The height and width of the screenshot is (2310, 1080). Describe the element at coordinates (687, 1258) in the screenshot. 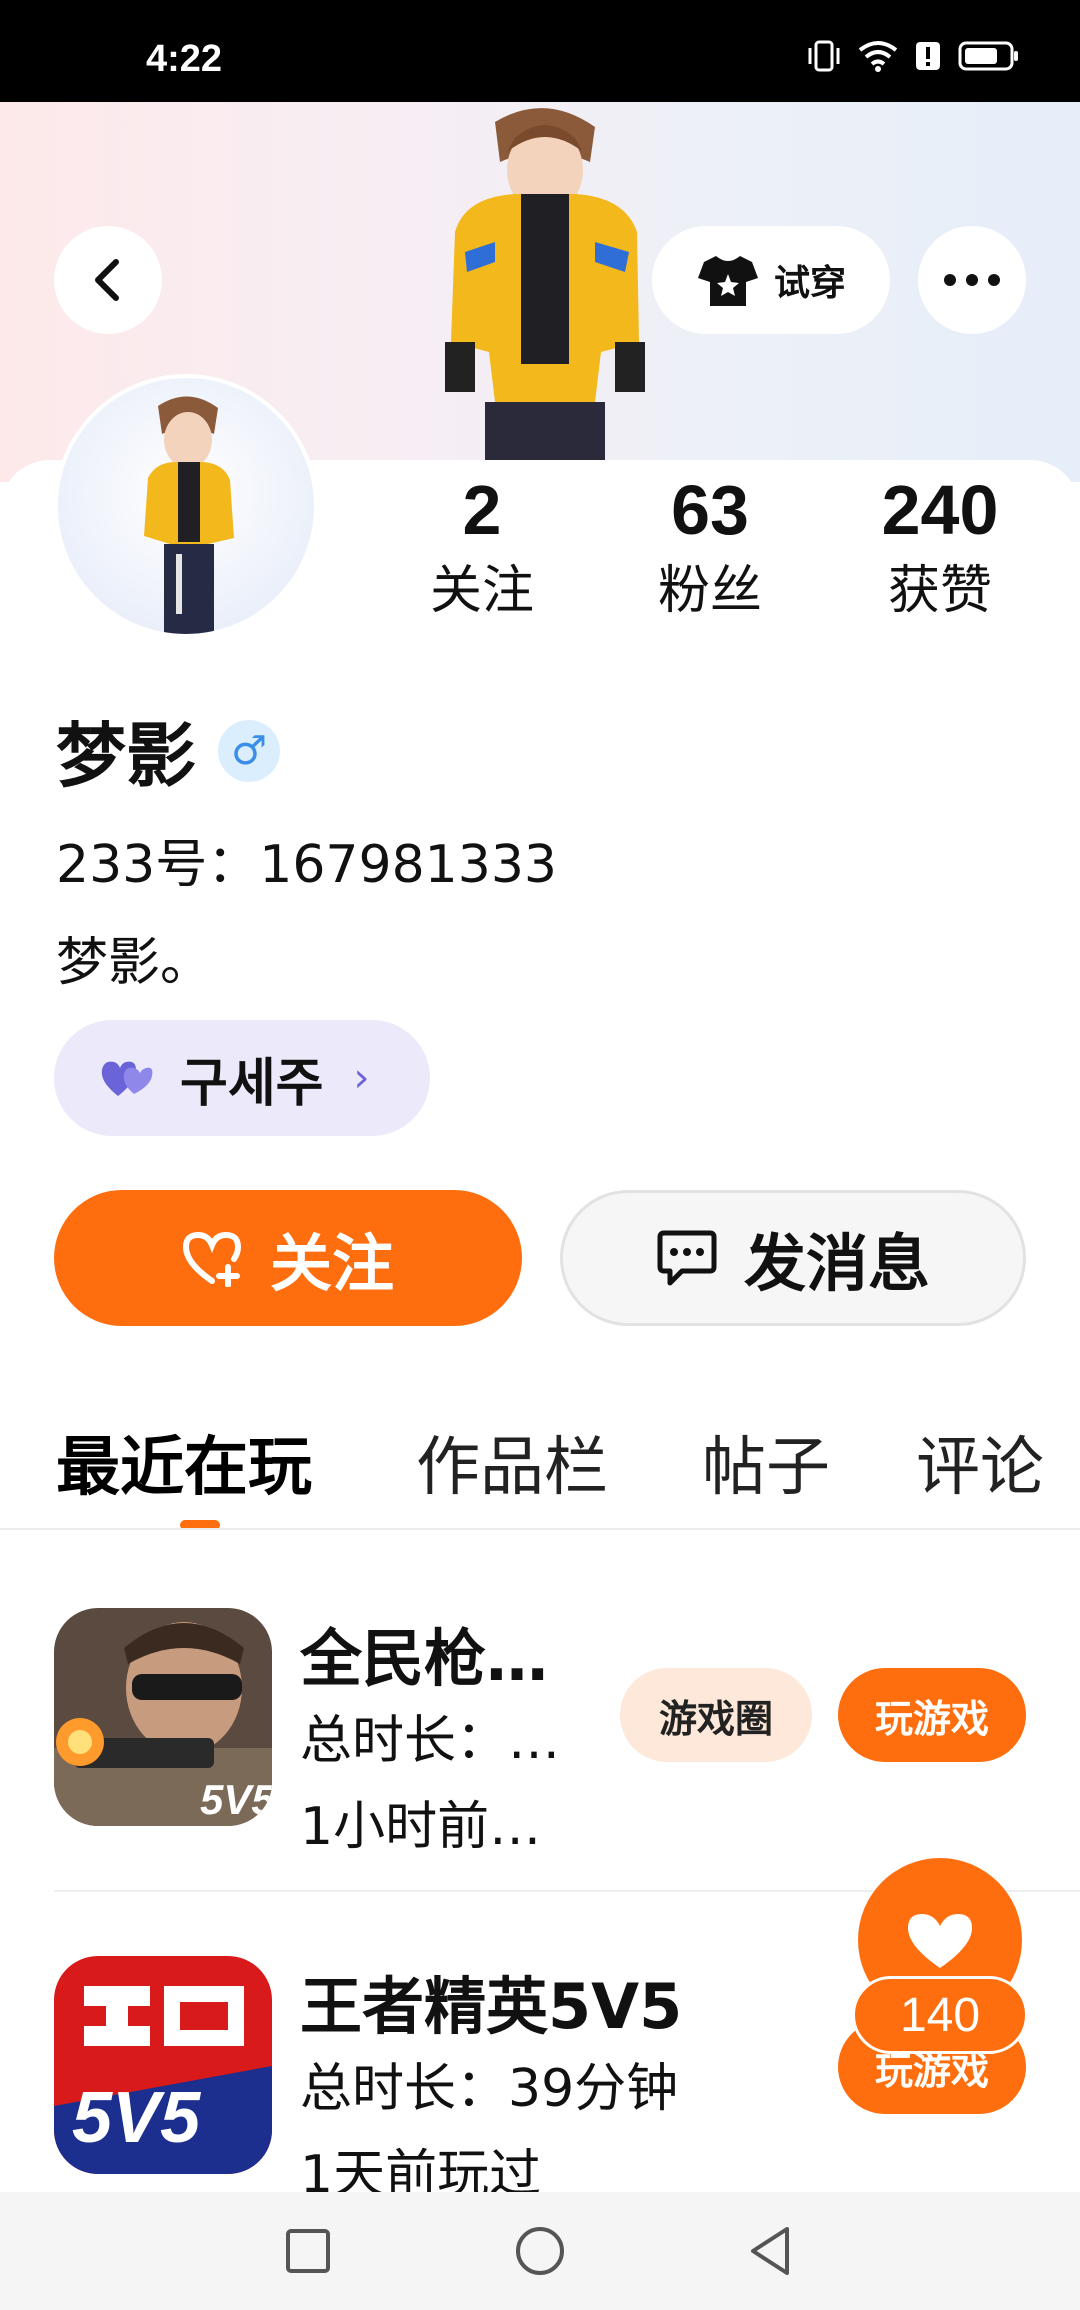

I see `chat-bubble-icon` at that location.